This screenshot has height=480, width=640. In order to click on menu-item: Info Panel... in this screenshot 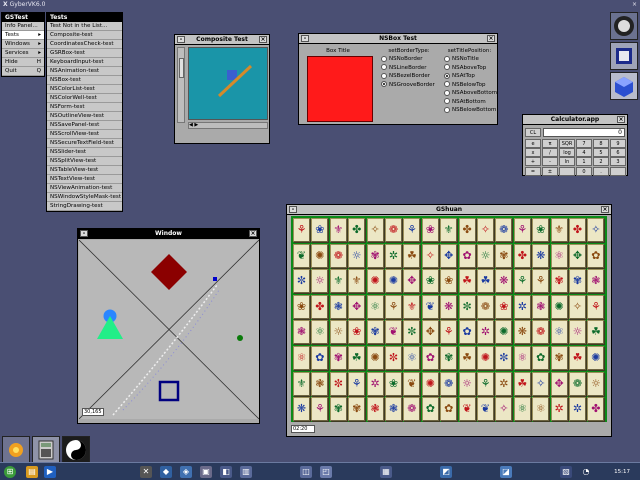, I will do `click(23, 26)`.